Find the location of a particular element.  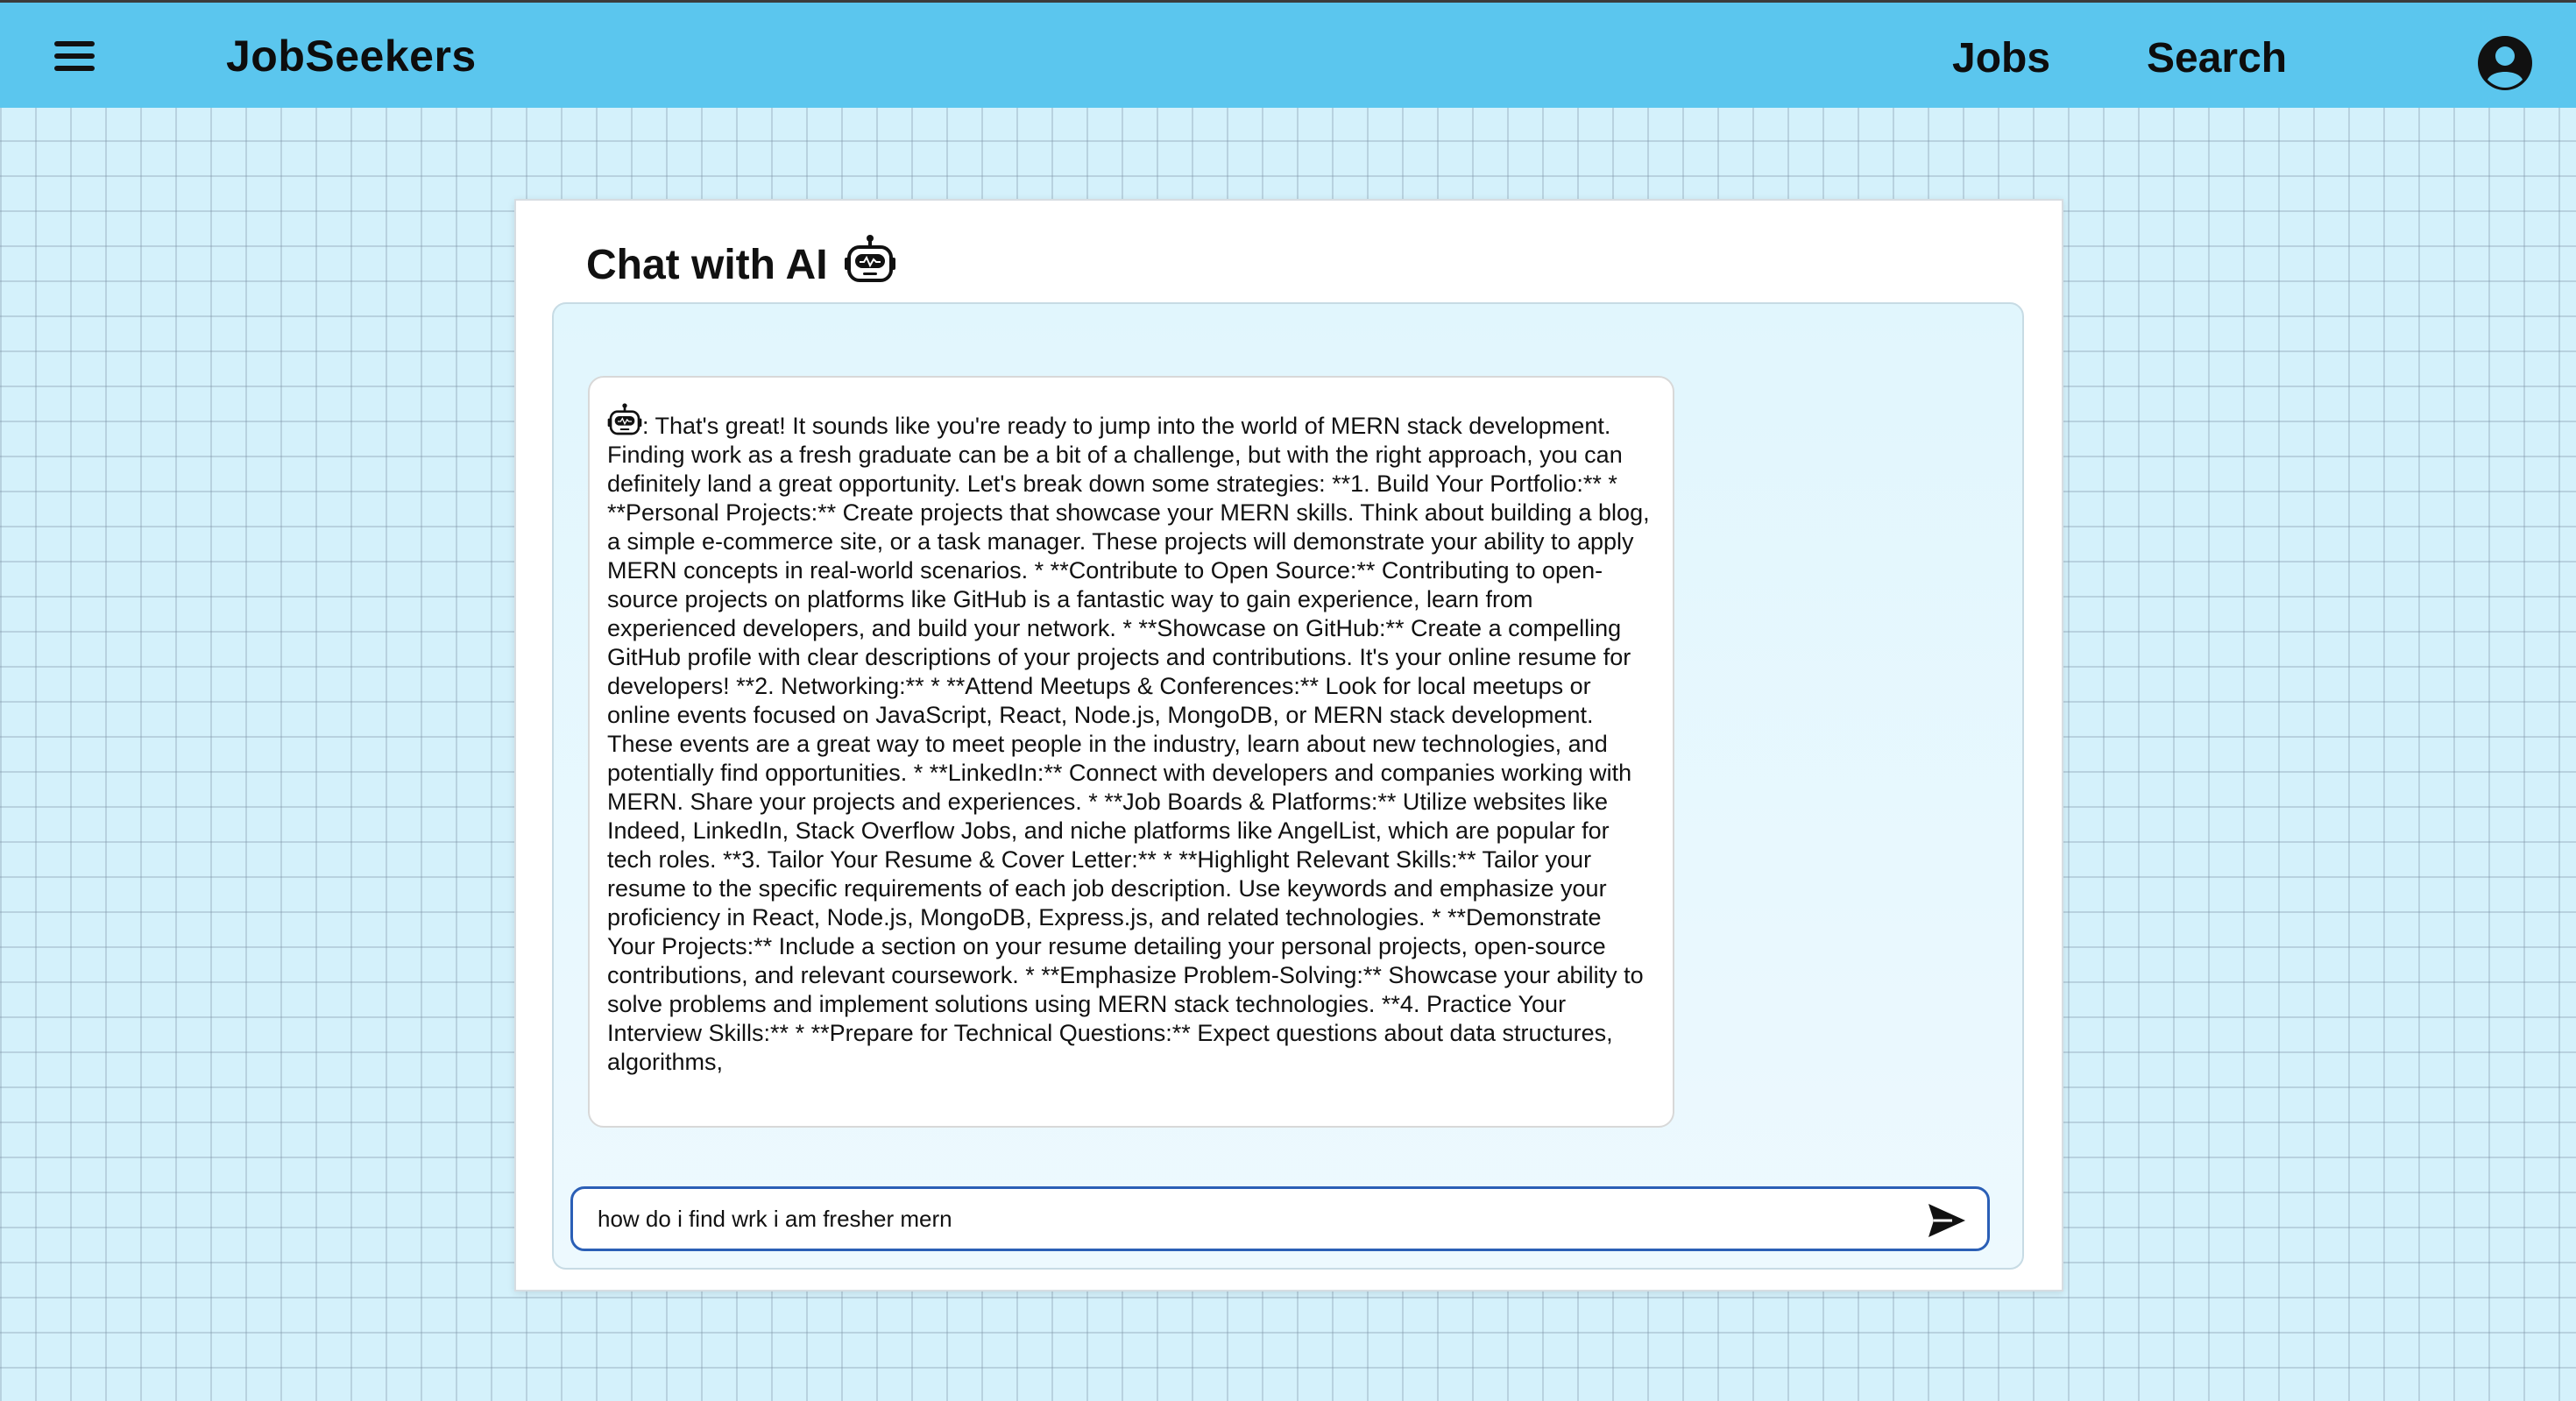

chat-title-text: Chat with AI is located at coordinates (707, 264).